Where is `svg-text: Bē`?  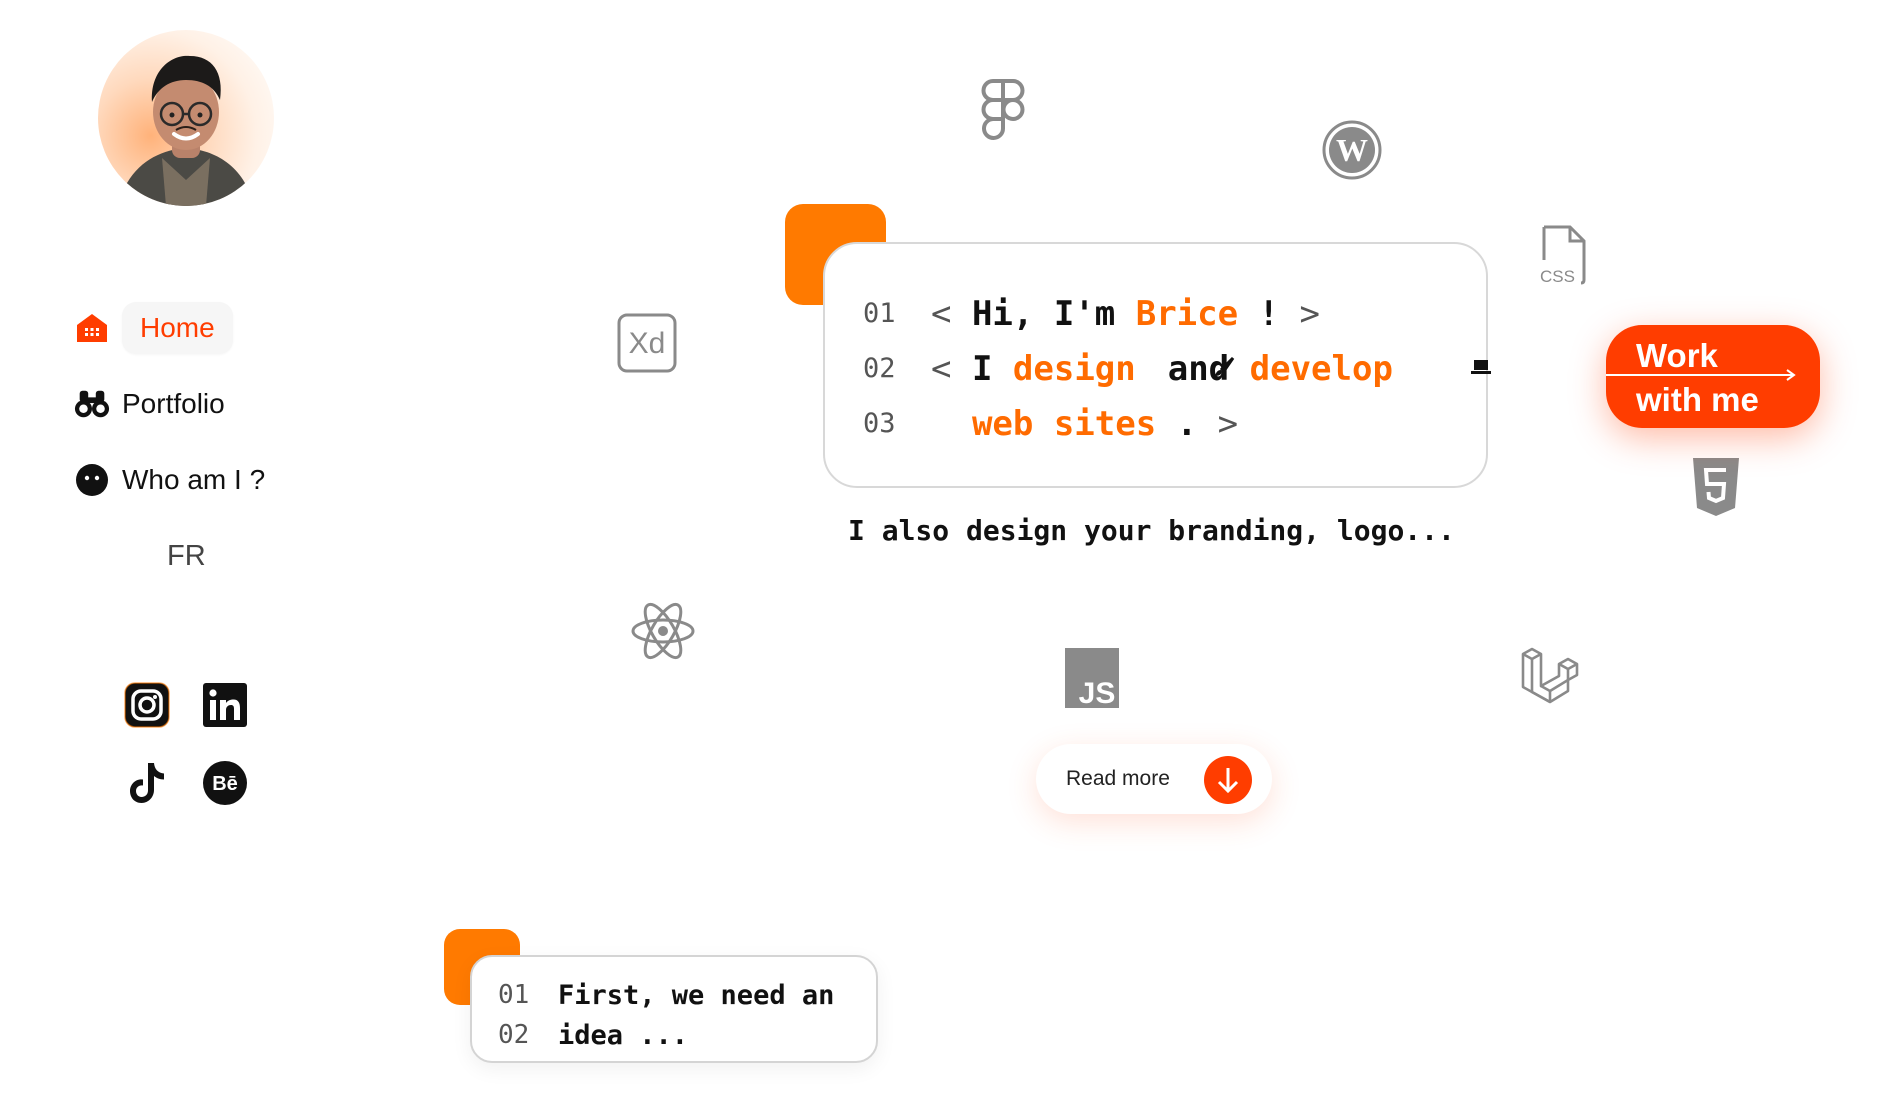 svg-text: Bē is located at coordinates (225, 784).